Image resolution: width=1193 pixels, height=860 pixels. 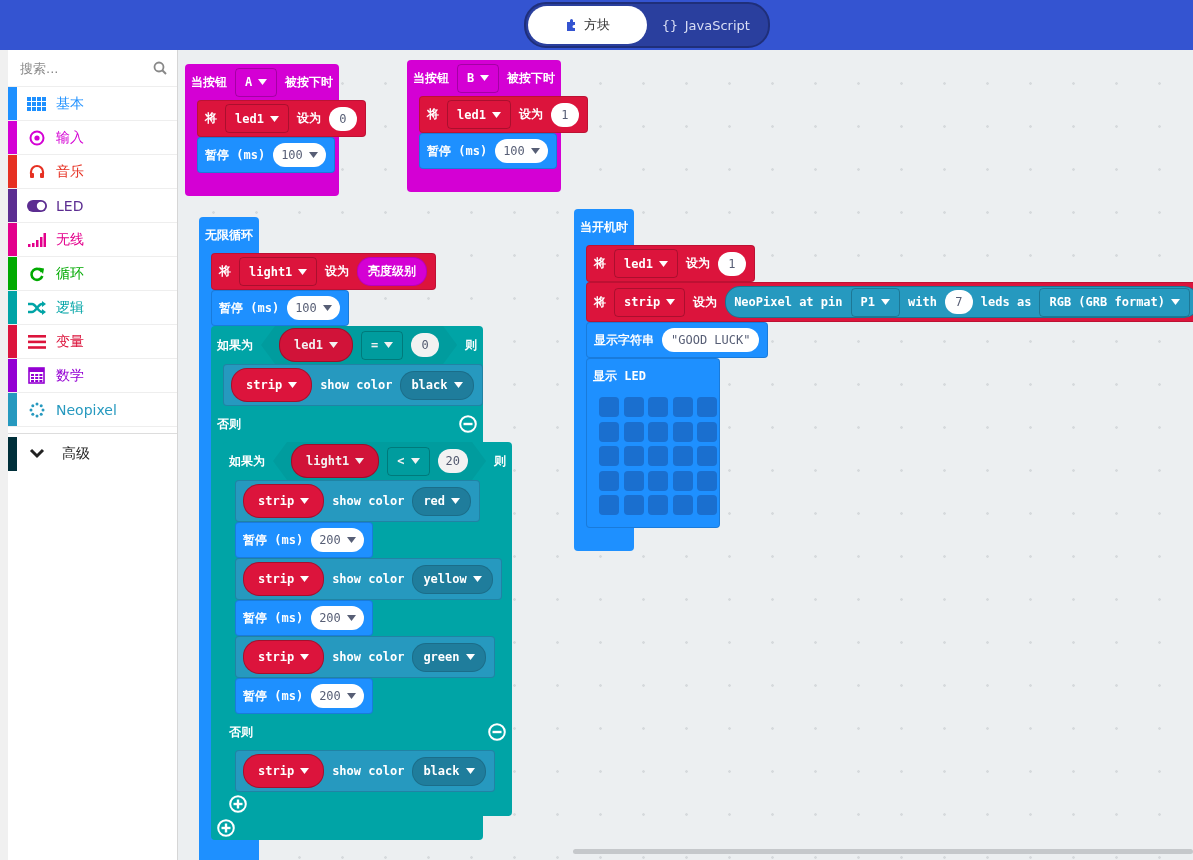 I want to click on category-item: 基本, so click(x=92, y=104).